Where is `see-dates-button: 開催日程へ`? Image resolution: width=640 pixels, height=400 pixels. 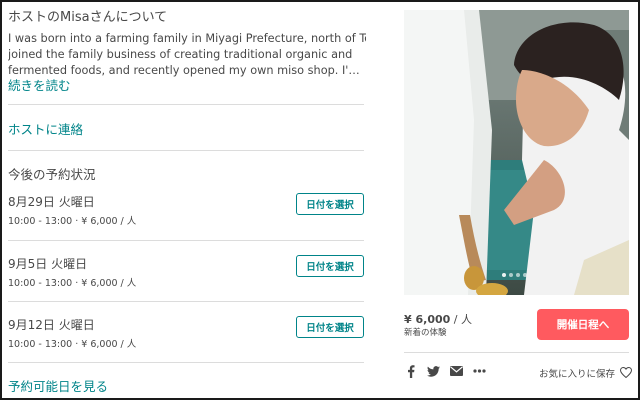
see-dates-button: 開催日程へ is located at coordinates (583, 324).